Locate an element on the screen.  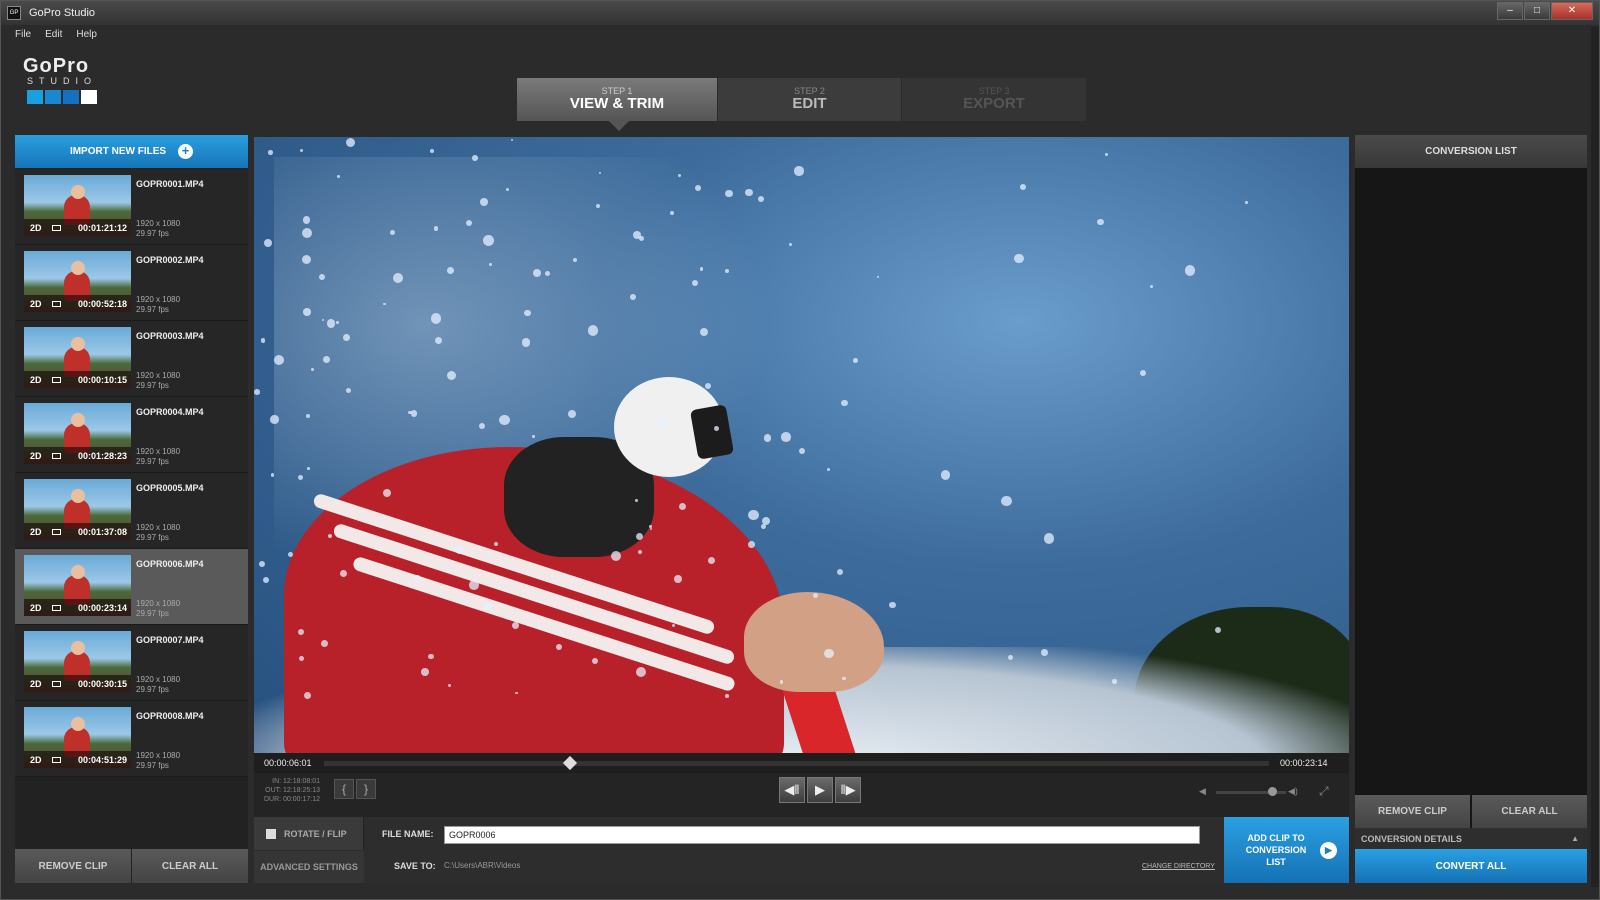
set-out-point-button: } is located at coordinates (366, 789).